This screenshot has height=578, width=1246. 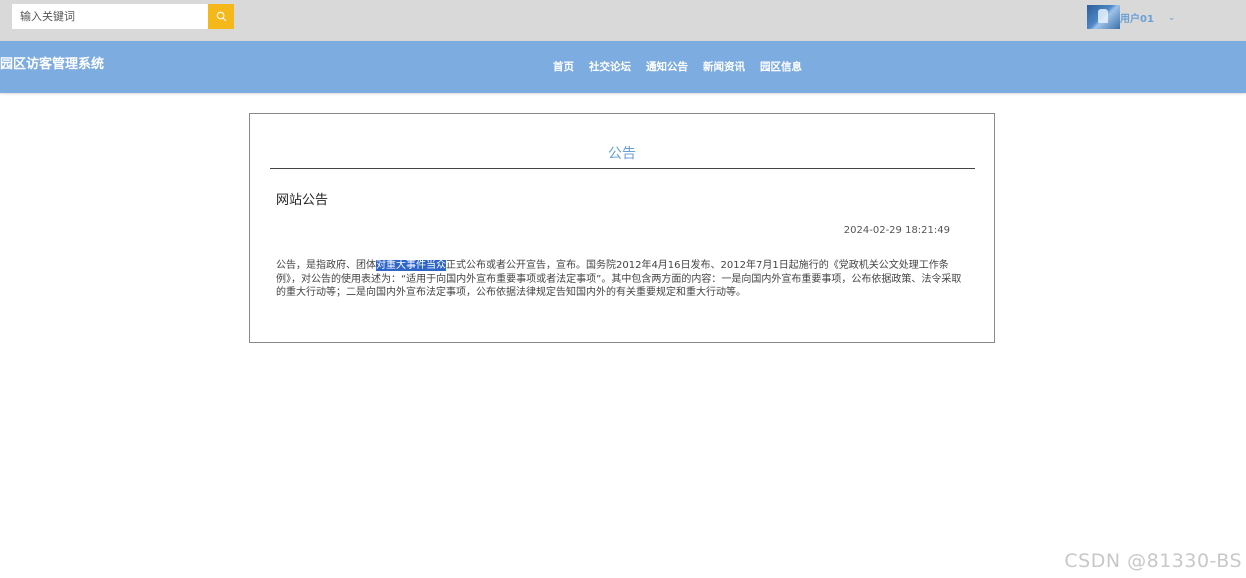 I want to click on search-button, so click(x=221, y=16).